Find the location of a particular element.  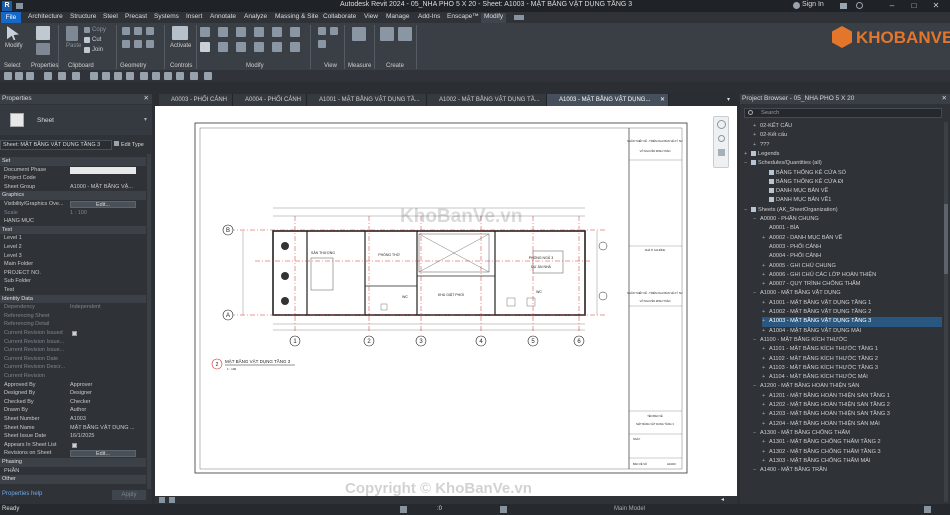

tab-overflow-icon: ▾ is located at coordinates (728, 99).